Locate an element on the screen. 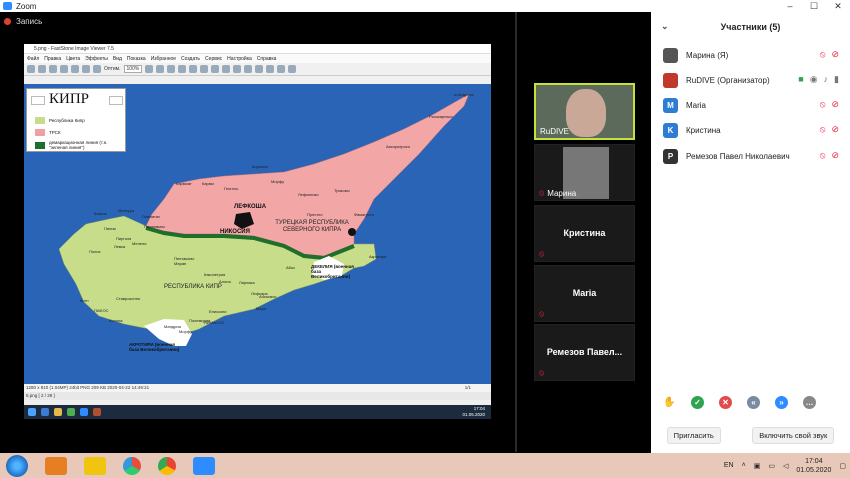 This screenshot has height=478, width=850. participant-status: ⦸ ⊘ is located at coordinates (829, 104).